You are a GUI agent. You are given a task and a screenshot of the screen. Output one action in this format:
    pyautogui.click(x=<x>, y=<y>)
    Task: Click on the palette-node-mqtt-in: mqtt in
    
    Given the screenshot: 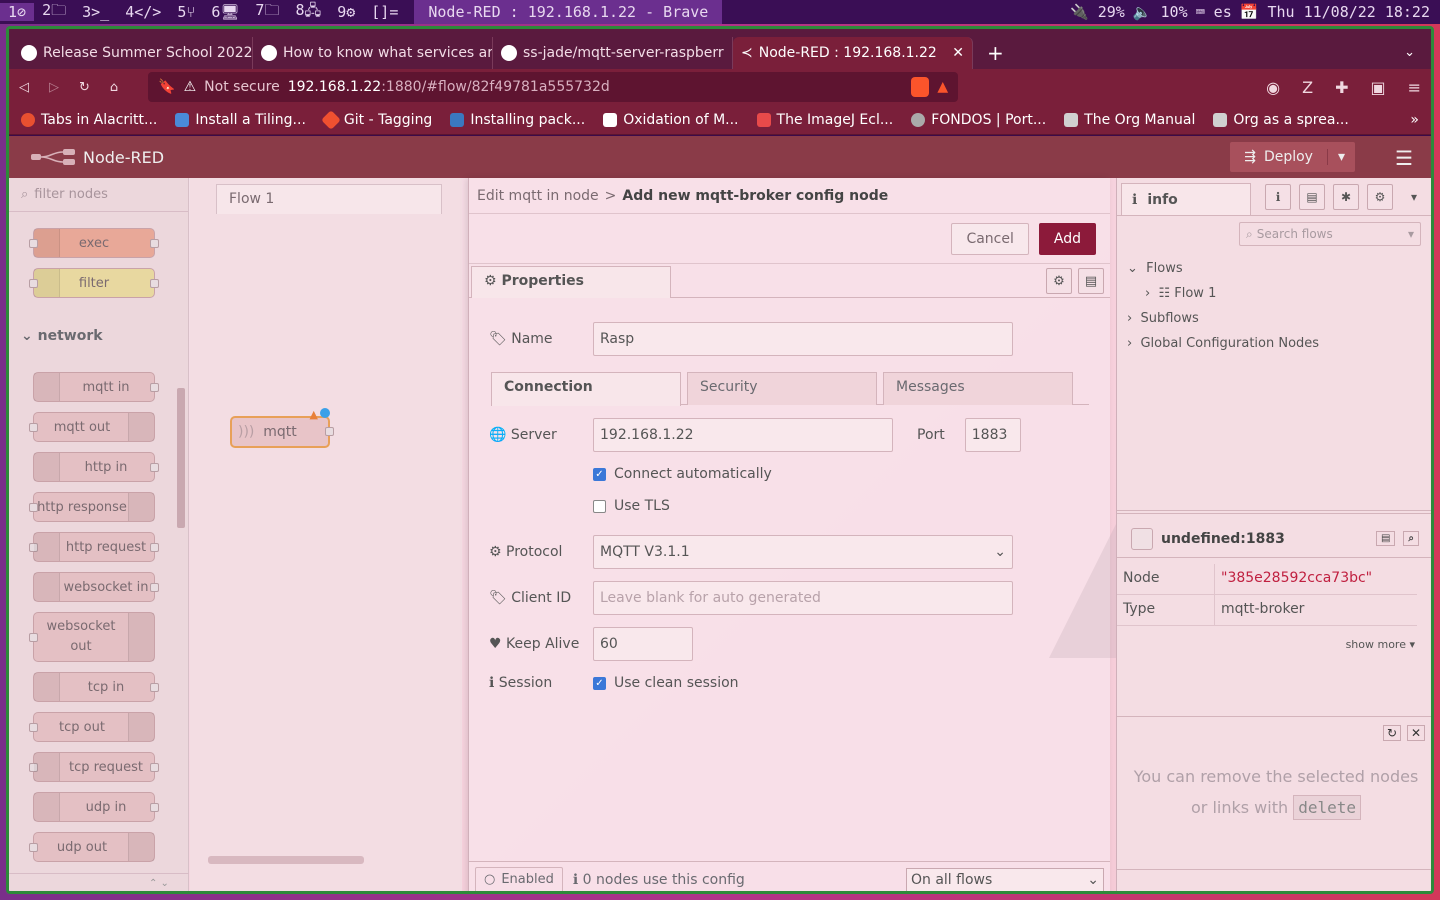 What is the action you would take?
    pyautogui.click(x=96, y=387)
    